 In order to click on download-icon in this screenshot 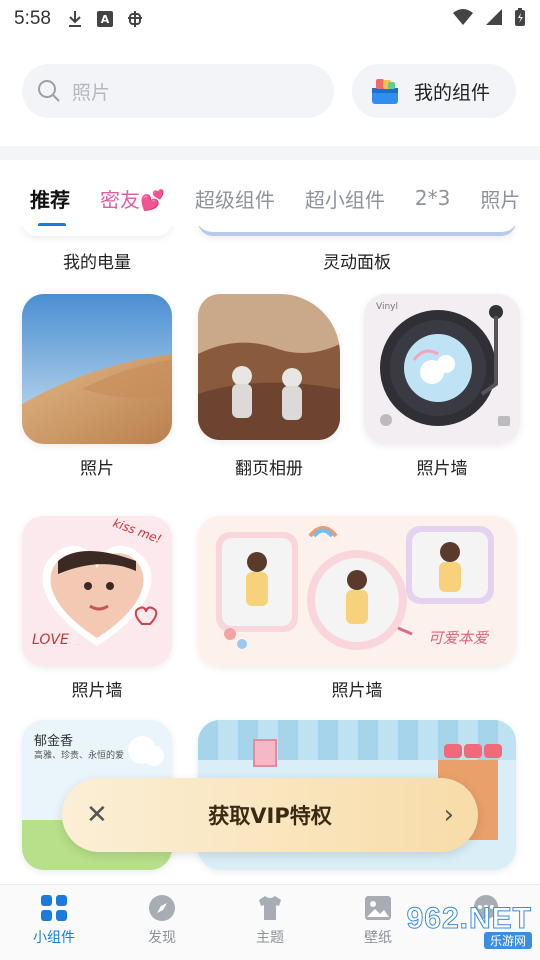, I will do `click(75, 19)`.